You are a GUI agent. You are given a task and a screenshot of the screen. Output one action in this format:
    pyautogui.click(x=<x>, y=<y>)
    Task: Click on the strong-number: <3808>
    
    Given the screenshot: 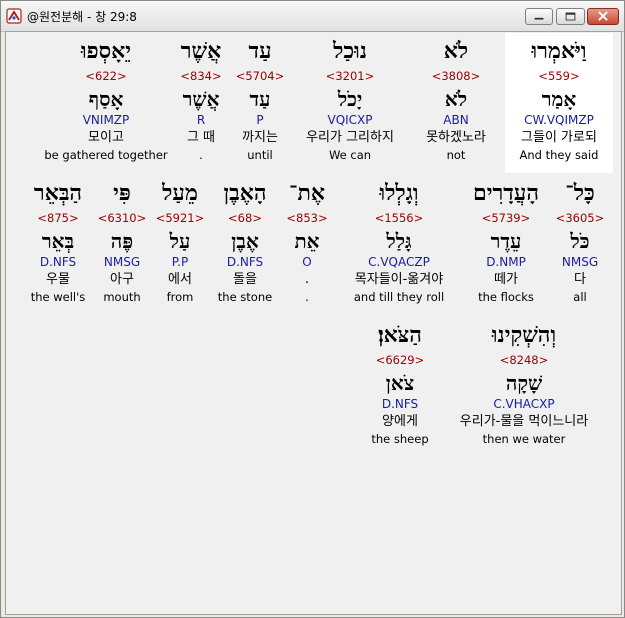 What is the action you would take?
    pyautogui.click(x=456, y=76)
    